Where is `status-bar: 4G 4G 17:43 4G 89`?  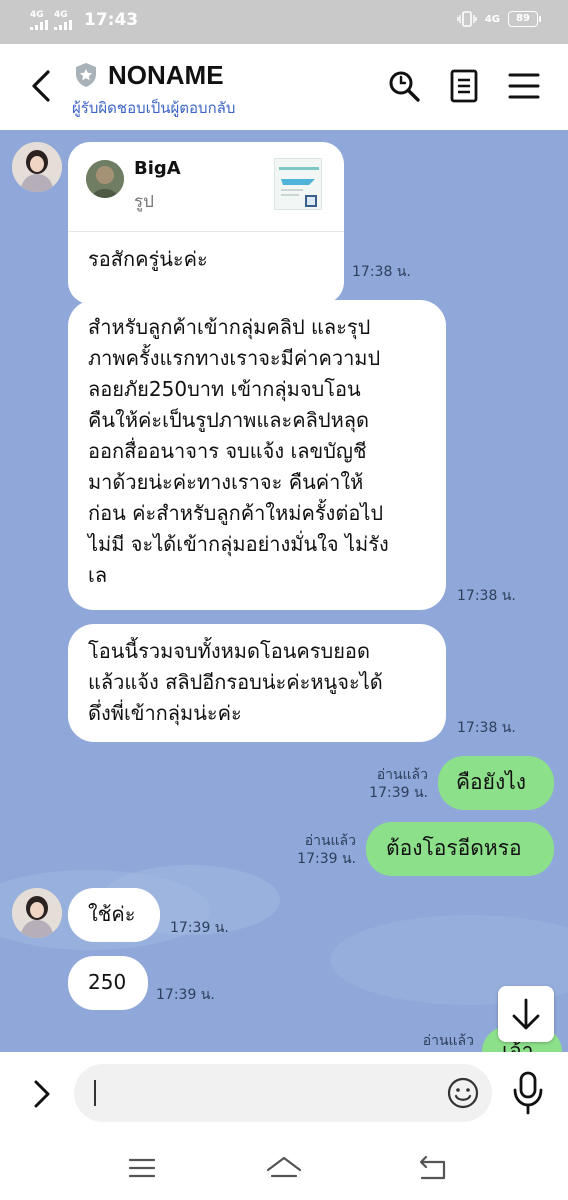 status-bar: 4G 4G 17:43 4G 89 is located at coordinates (284, 22).